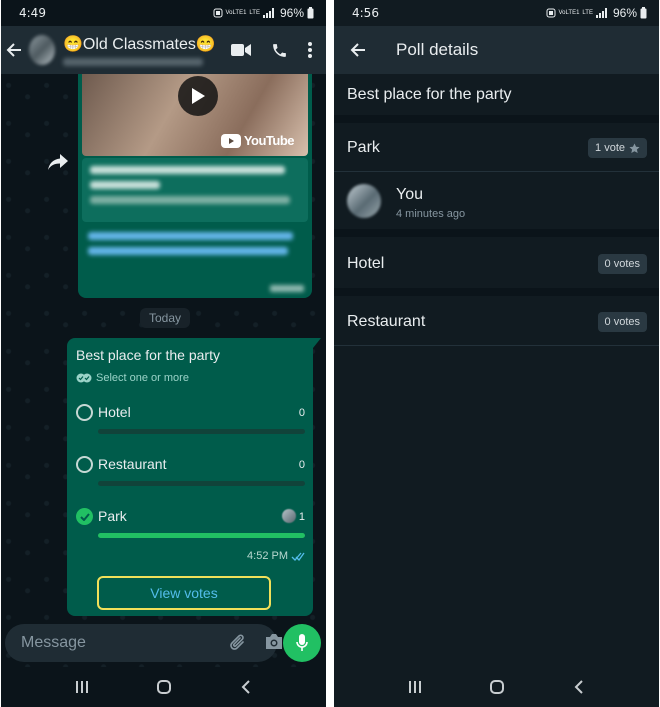 The width and height of the screenshot is (660, 707). What do you see at coordinates (437, 49) in the screenshot?
I see `page-title: Poll details` at bounding box center [437, 49].